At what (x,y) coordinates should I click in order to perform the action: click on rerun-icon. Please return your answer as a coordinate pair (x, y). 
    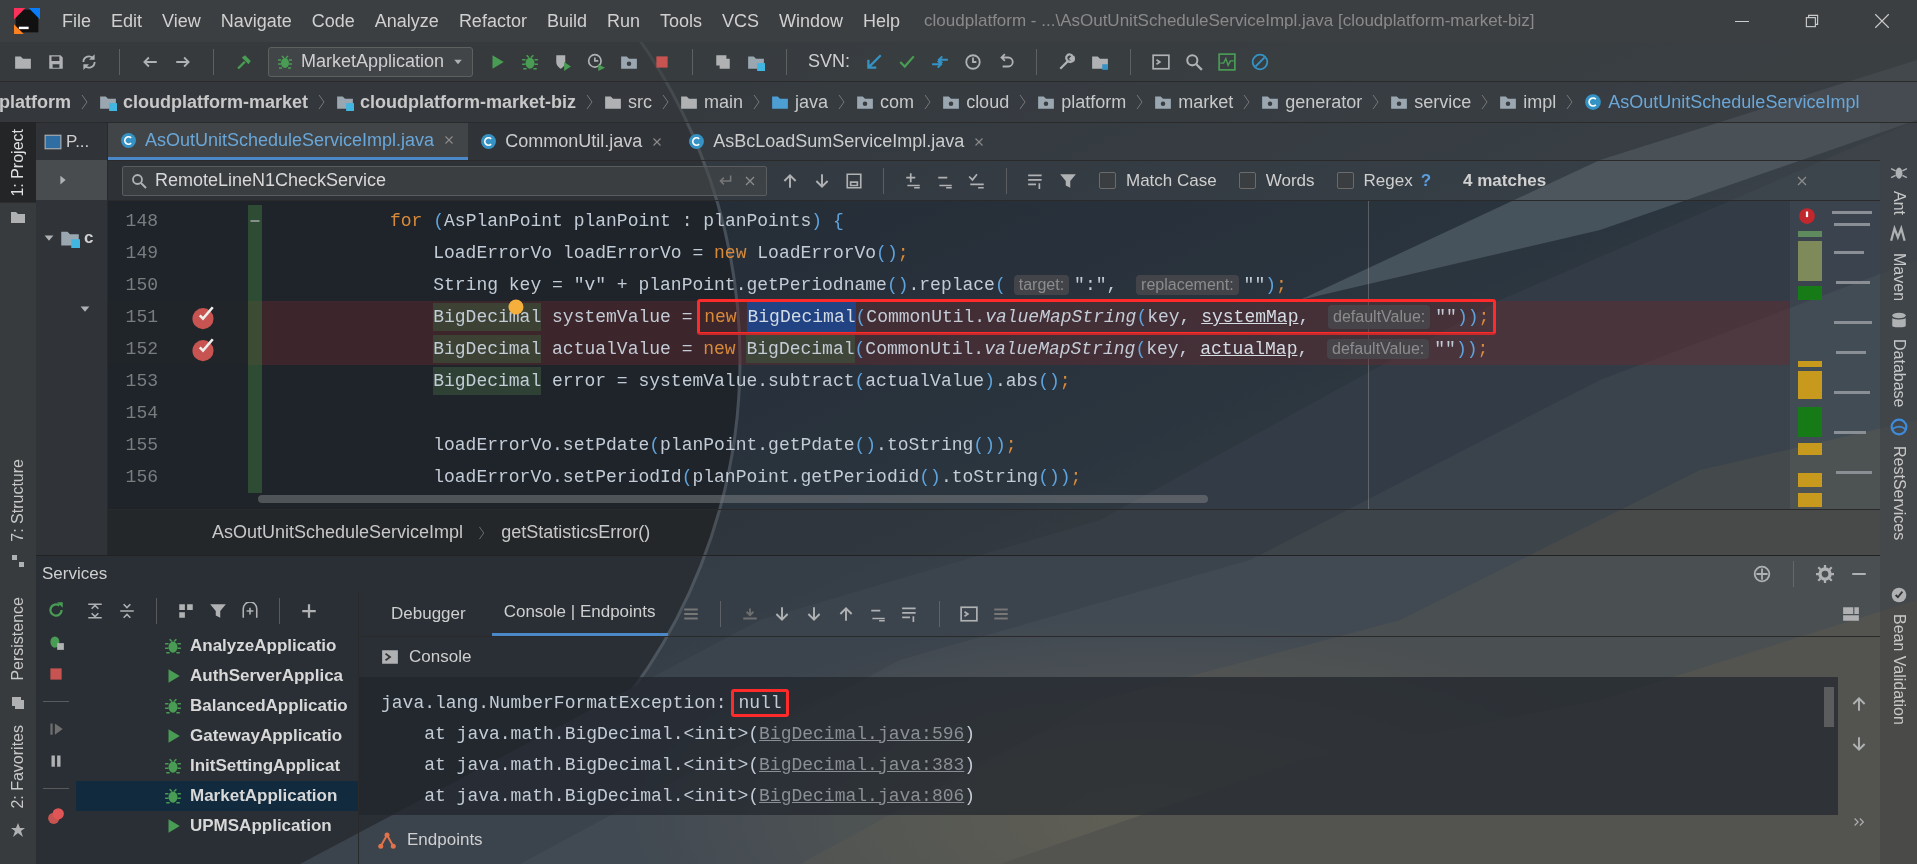
    Looking at the image, I should click on (56, 610).